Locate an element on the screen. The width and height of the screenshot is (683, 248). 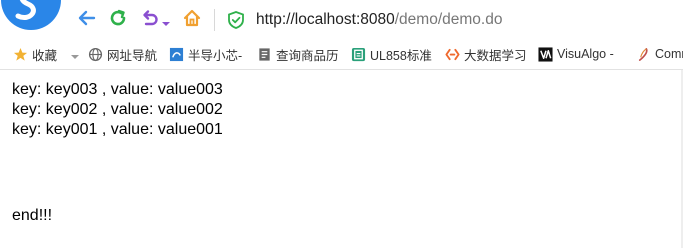
home-icon is located at coordinates (192, 20).